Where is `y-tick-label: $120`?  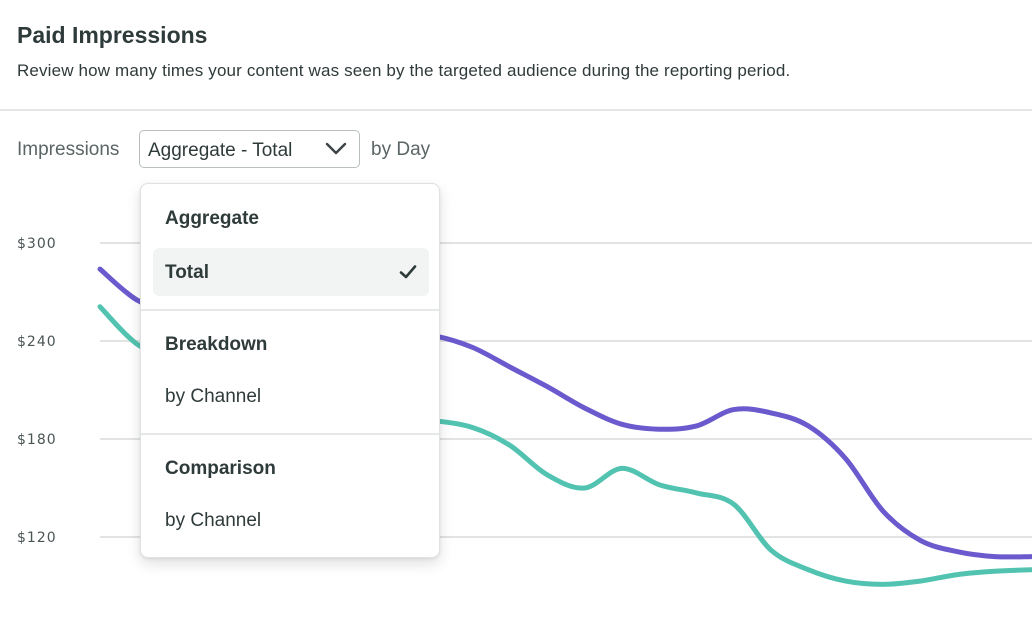
y-tick-label: $120 is located at coordinates (37, 538).